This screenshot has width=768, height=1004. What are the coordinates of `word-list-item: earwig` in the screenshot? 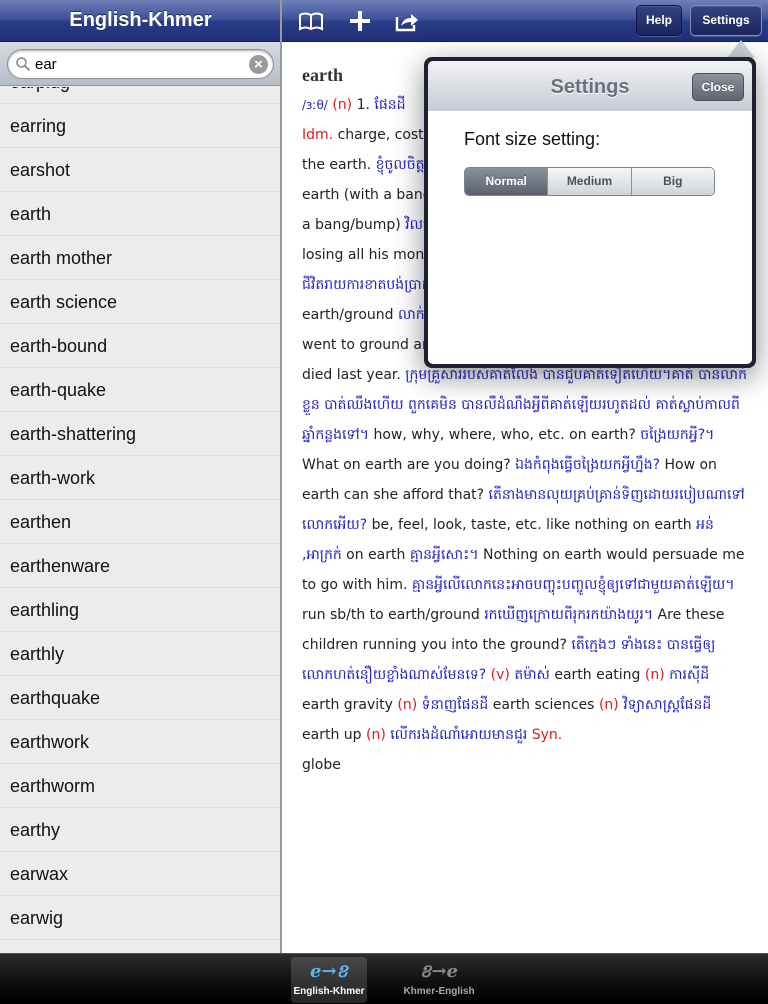 It's located at (140, 918).